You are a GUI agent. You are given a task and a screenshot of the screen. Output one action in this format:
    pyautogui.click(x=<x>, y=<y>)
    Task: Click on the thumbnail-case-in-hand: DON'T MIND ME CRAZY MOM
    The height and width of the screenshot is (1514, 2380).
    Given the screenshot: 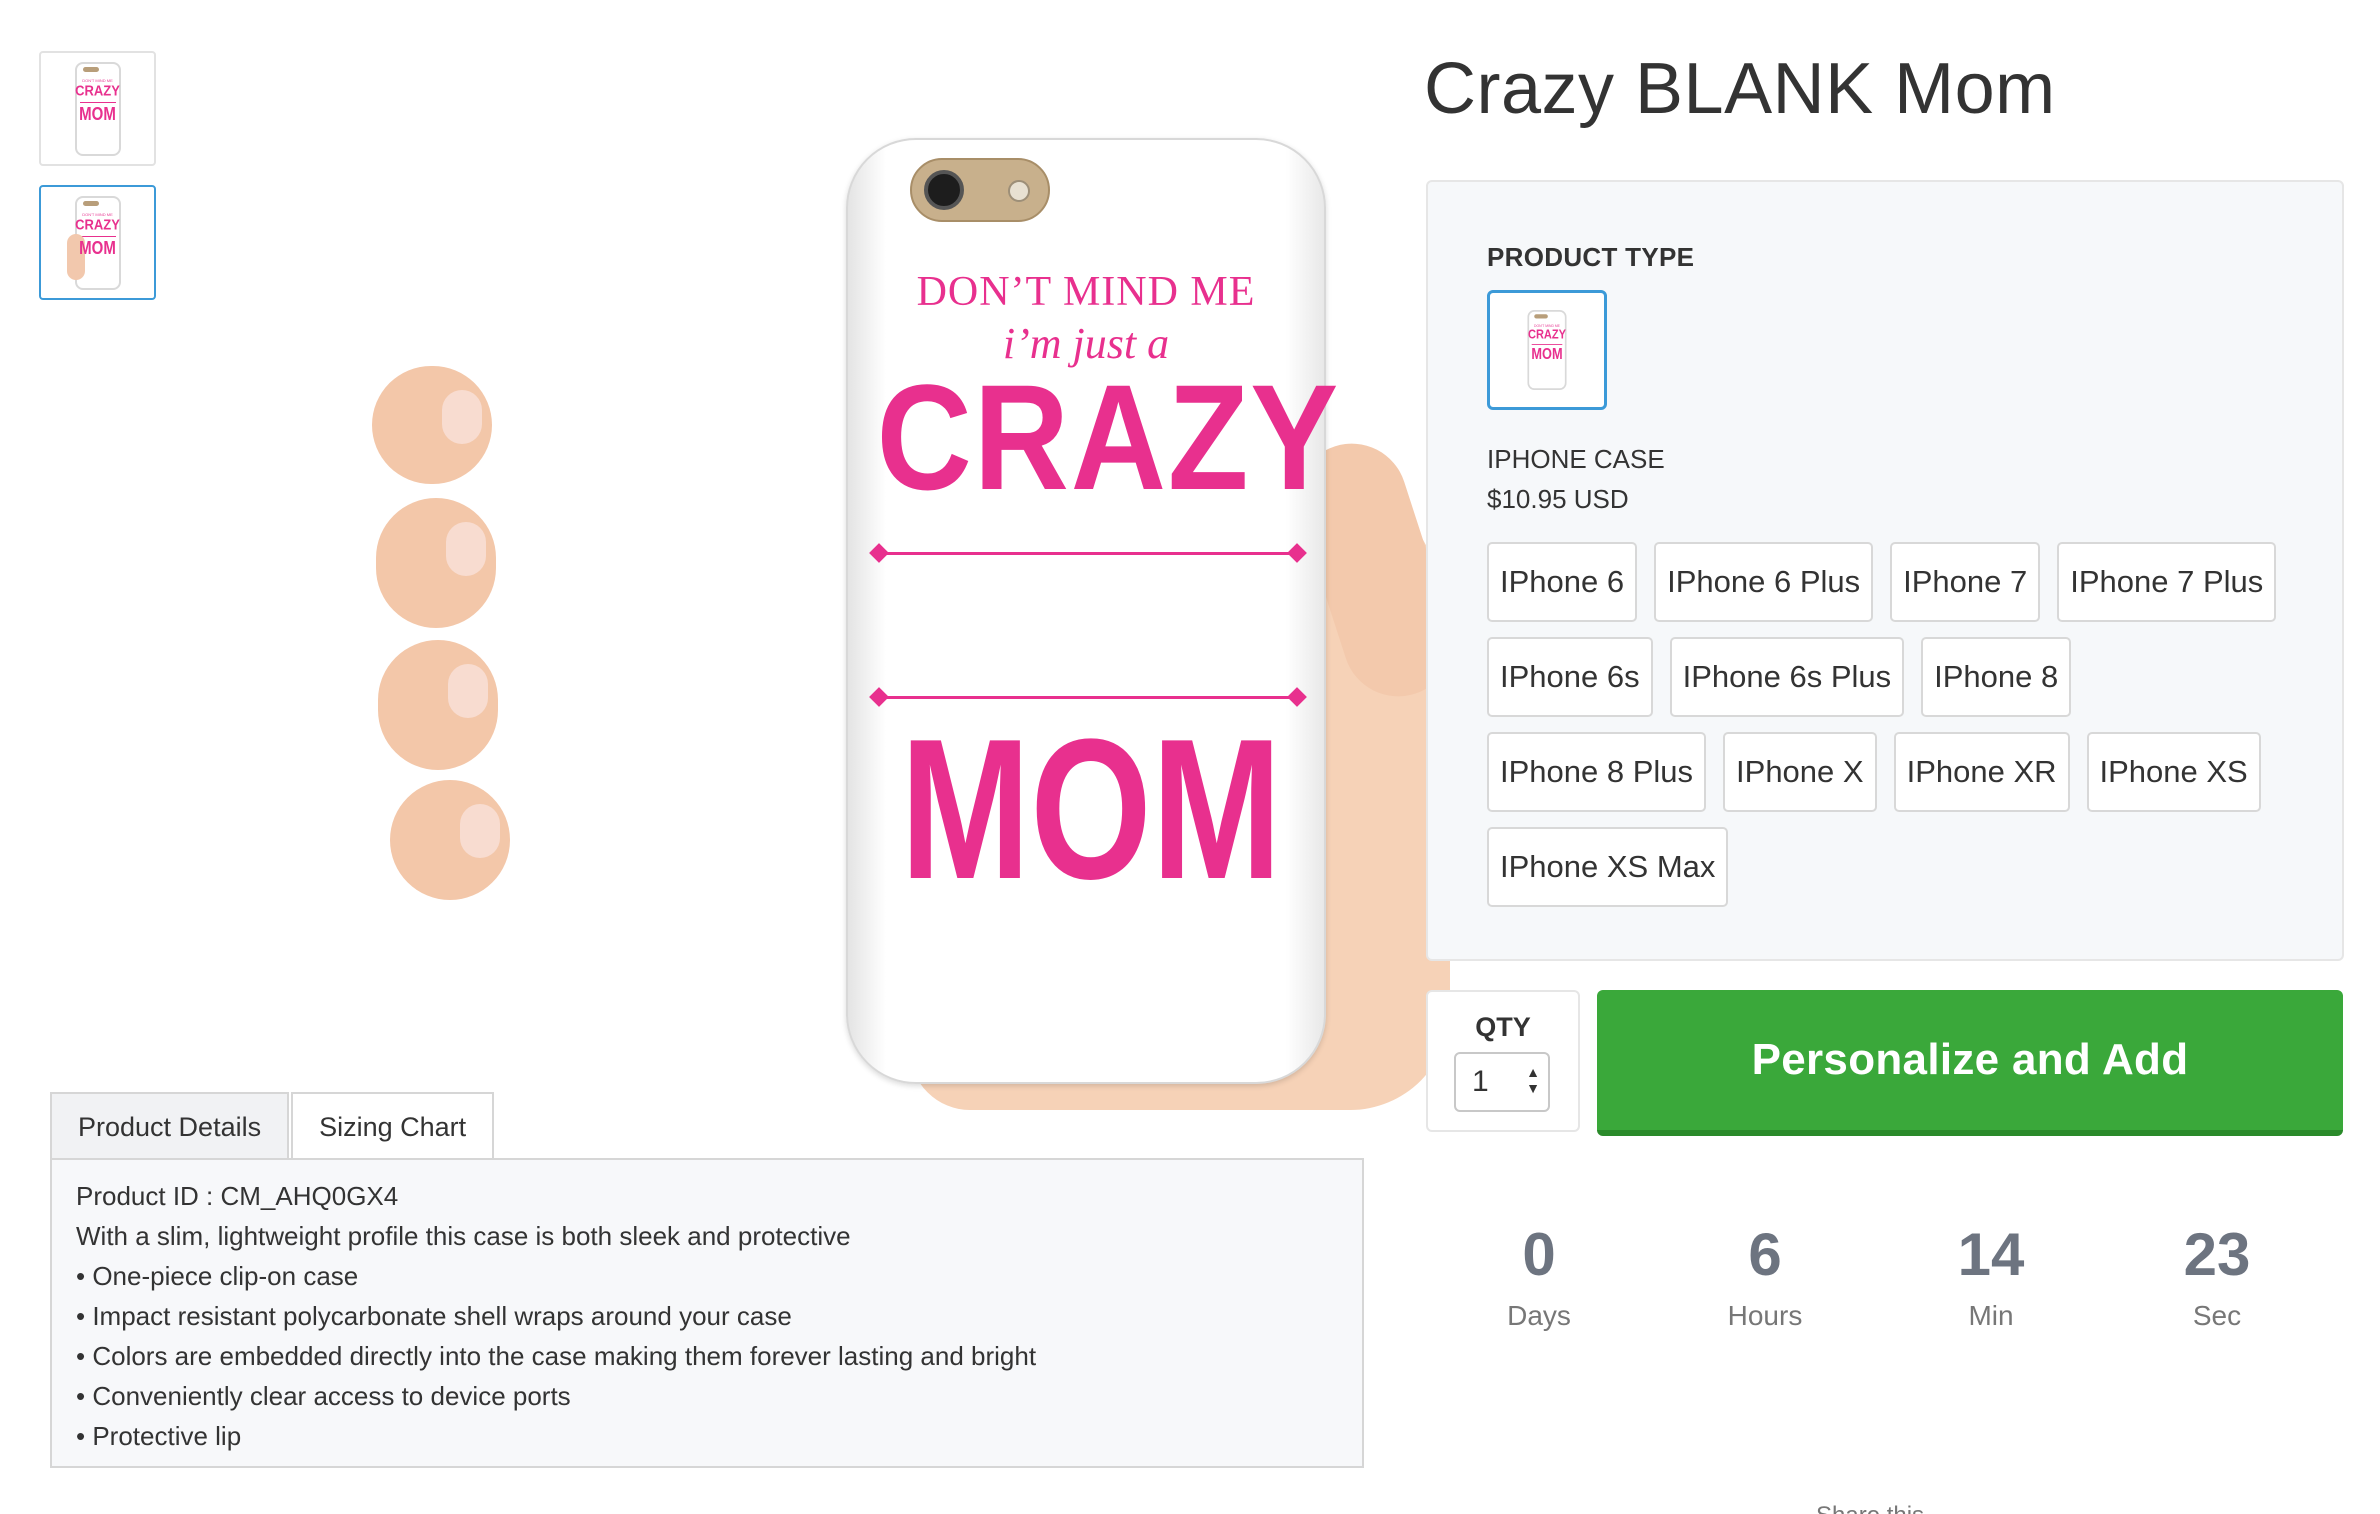 What is the action you would take?
    pyautogui.click(x=97, y=242)
    